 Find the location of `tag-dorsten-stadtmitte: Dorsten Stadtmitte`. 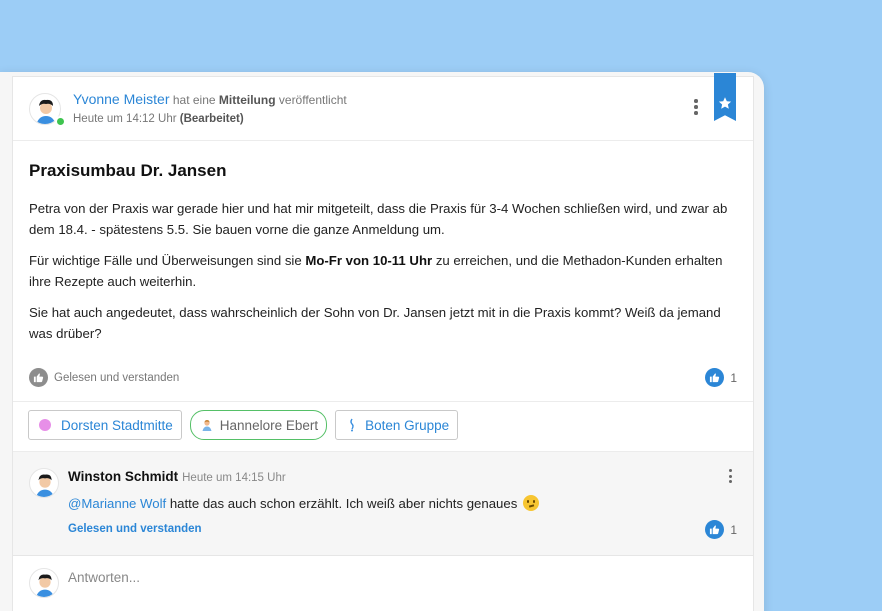

tag-dorsten-stadtmitte: Dorsten Stadtmitte is located at coordinates (105, 425).